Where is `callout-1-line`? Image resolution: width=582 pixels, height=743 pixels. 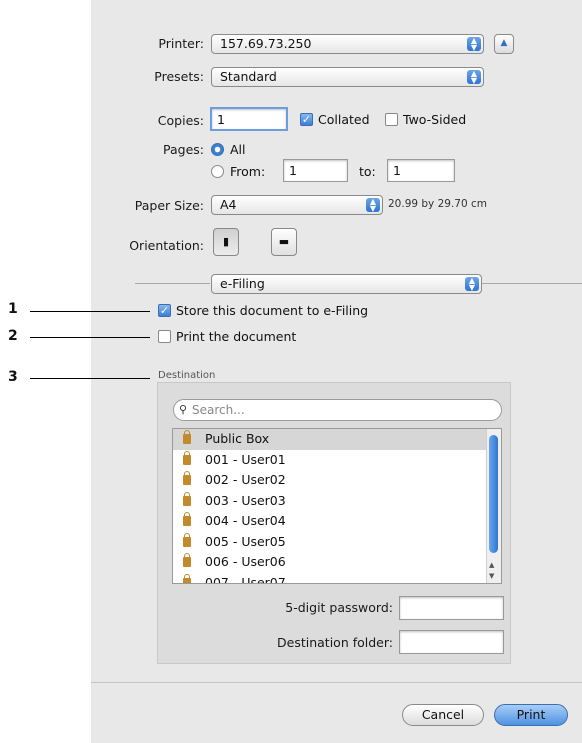
callout-1-line is located at coordinates (90, 311).